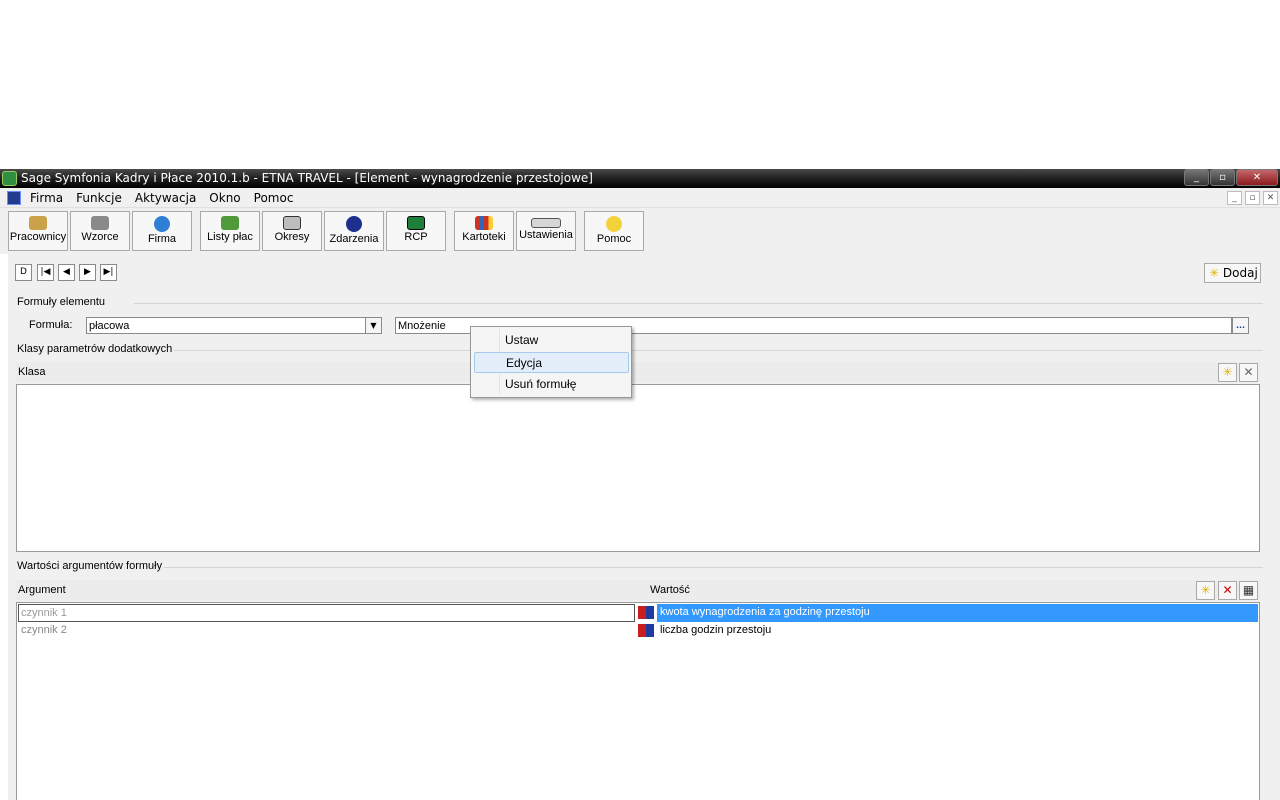  I want to click on mdi-minimize-button: _, so click(1234, 198).